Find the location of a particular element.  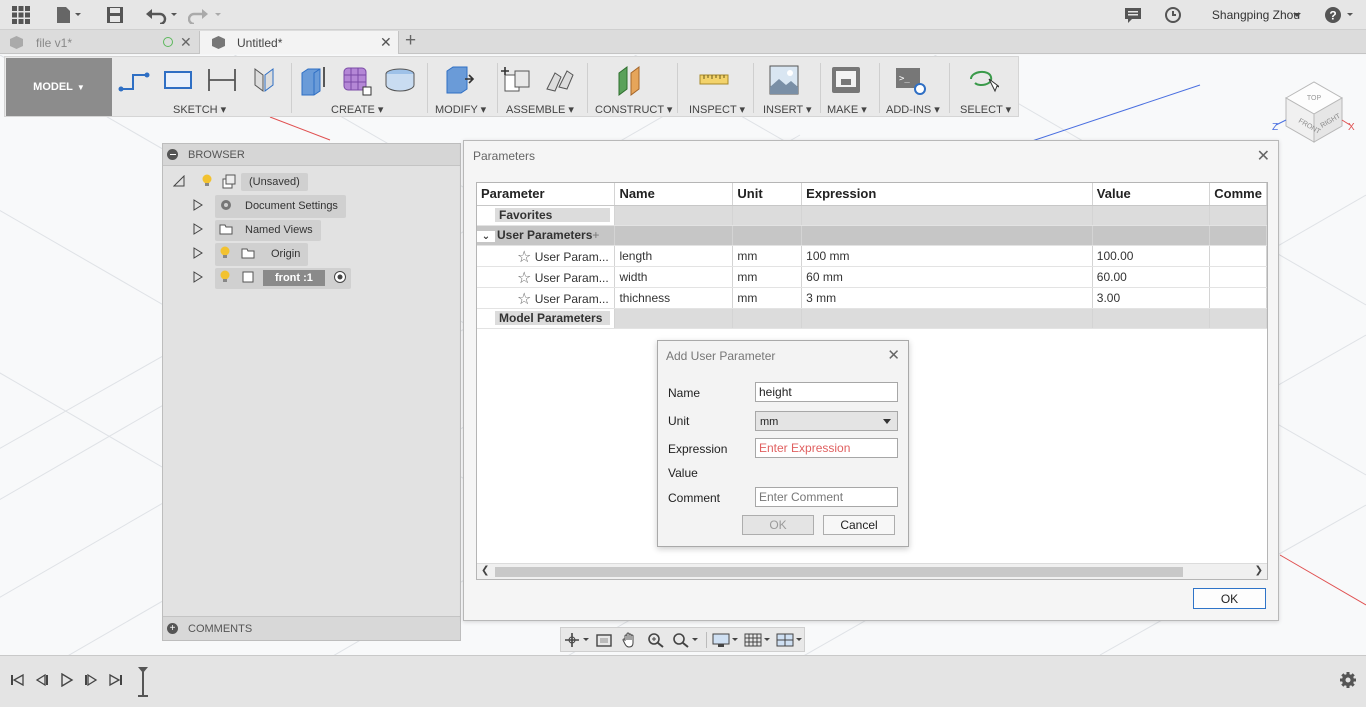

look-at-icon is located at coordinates (604, 640).